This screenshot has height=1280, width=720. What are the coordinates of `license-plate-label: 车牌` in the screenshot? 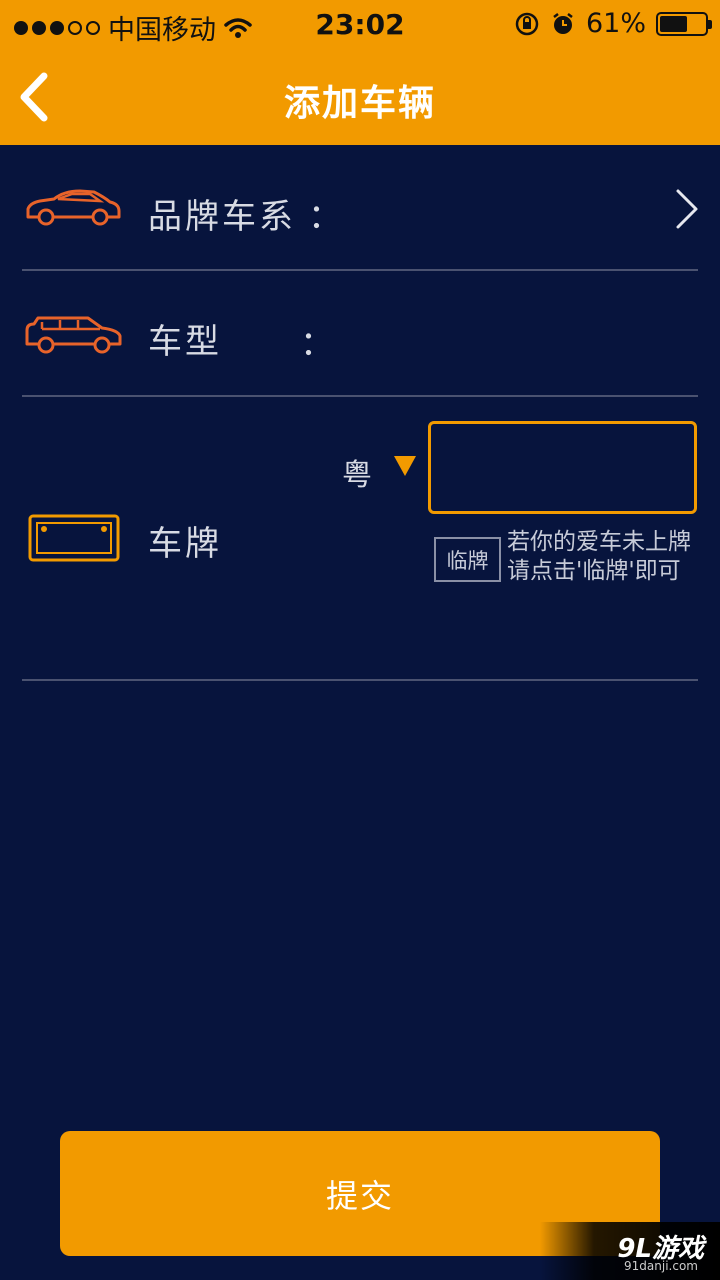 It's located at (185, 544).